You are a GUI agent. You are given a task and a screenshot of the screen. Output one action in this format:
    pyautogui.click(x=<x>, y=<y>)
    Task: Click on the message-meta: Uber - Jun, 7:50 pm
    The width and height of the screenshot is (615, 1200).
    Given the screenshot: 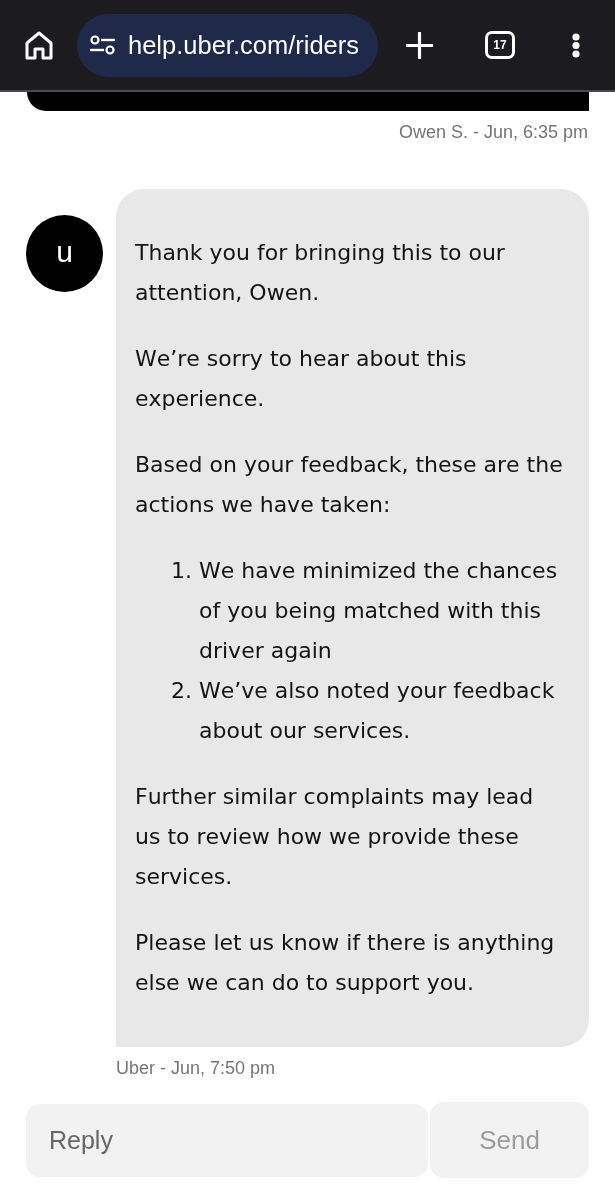 What is the action you would take?
    pyautogui.click(x=196, y=1068)
    